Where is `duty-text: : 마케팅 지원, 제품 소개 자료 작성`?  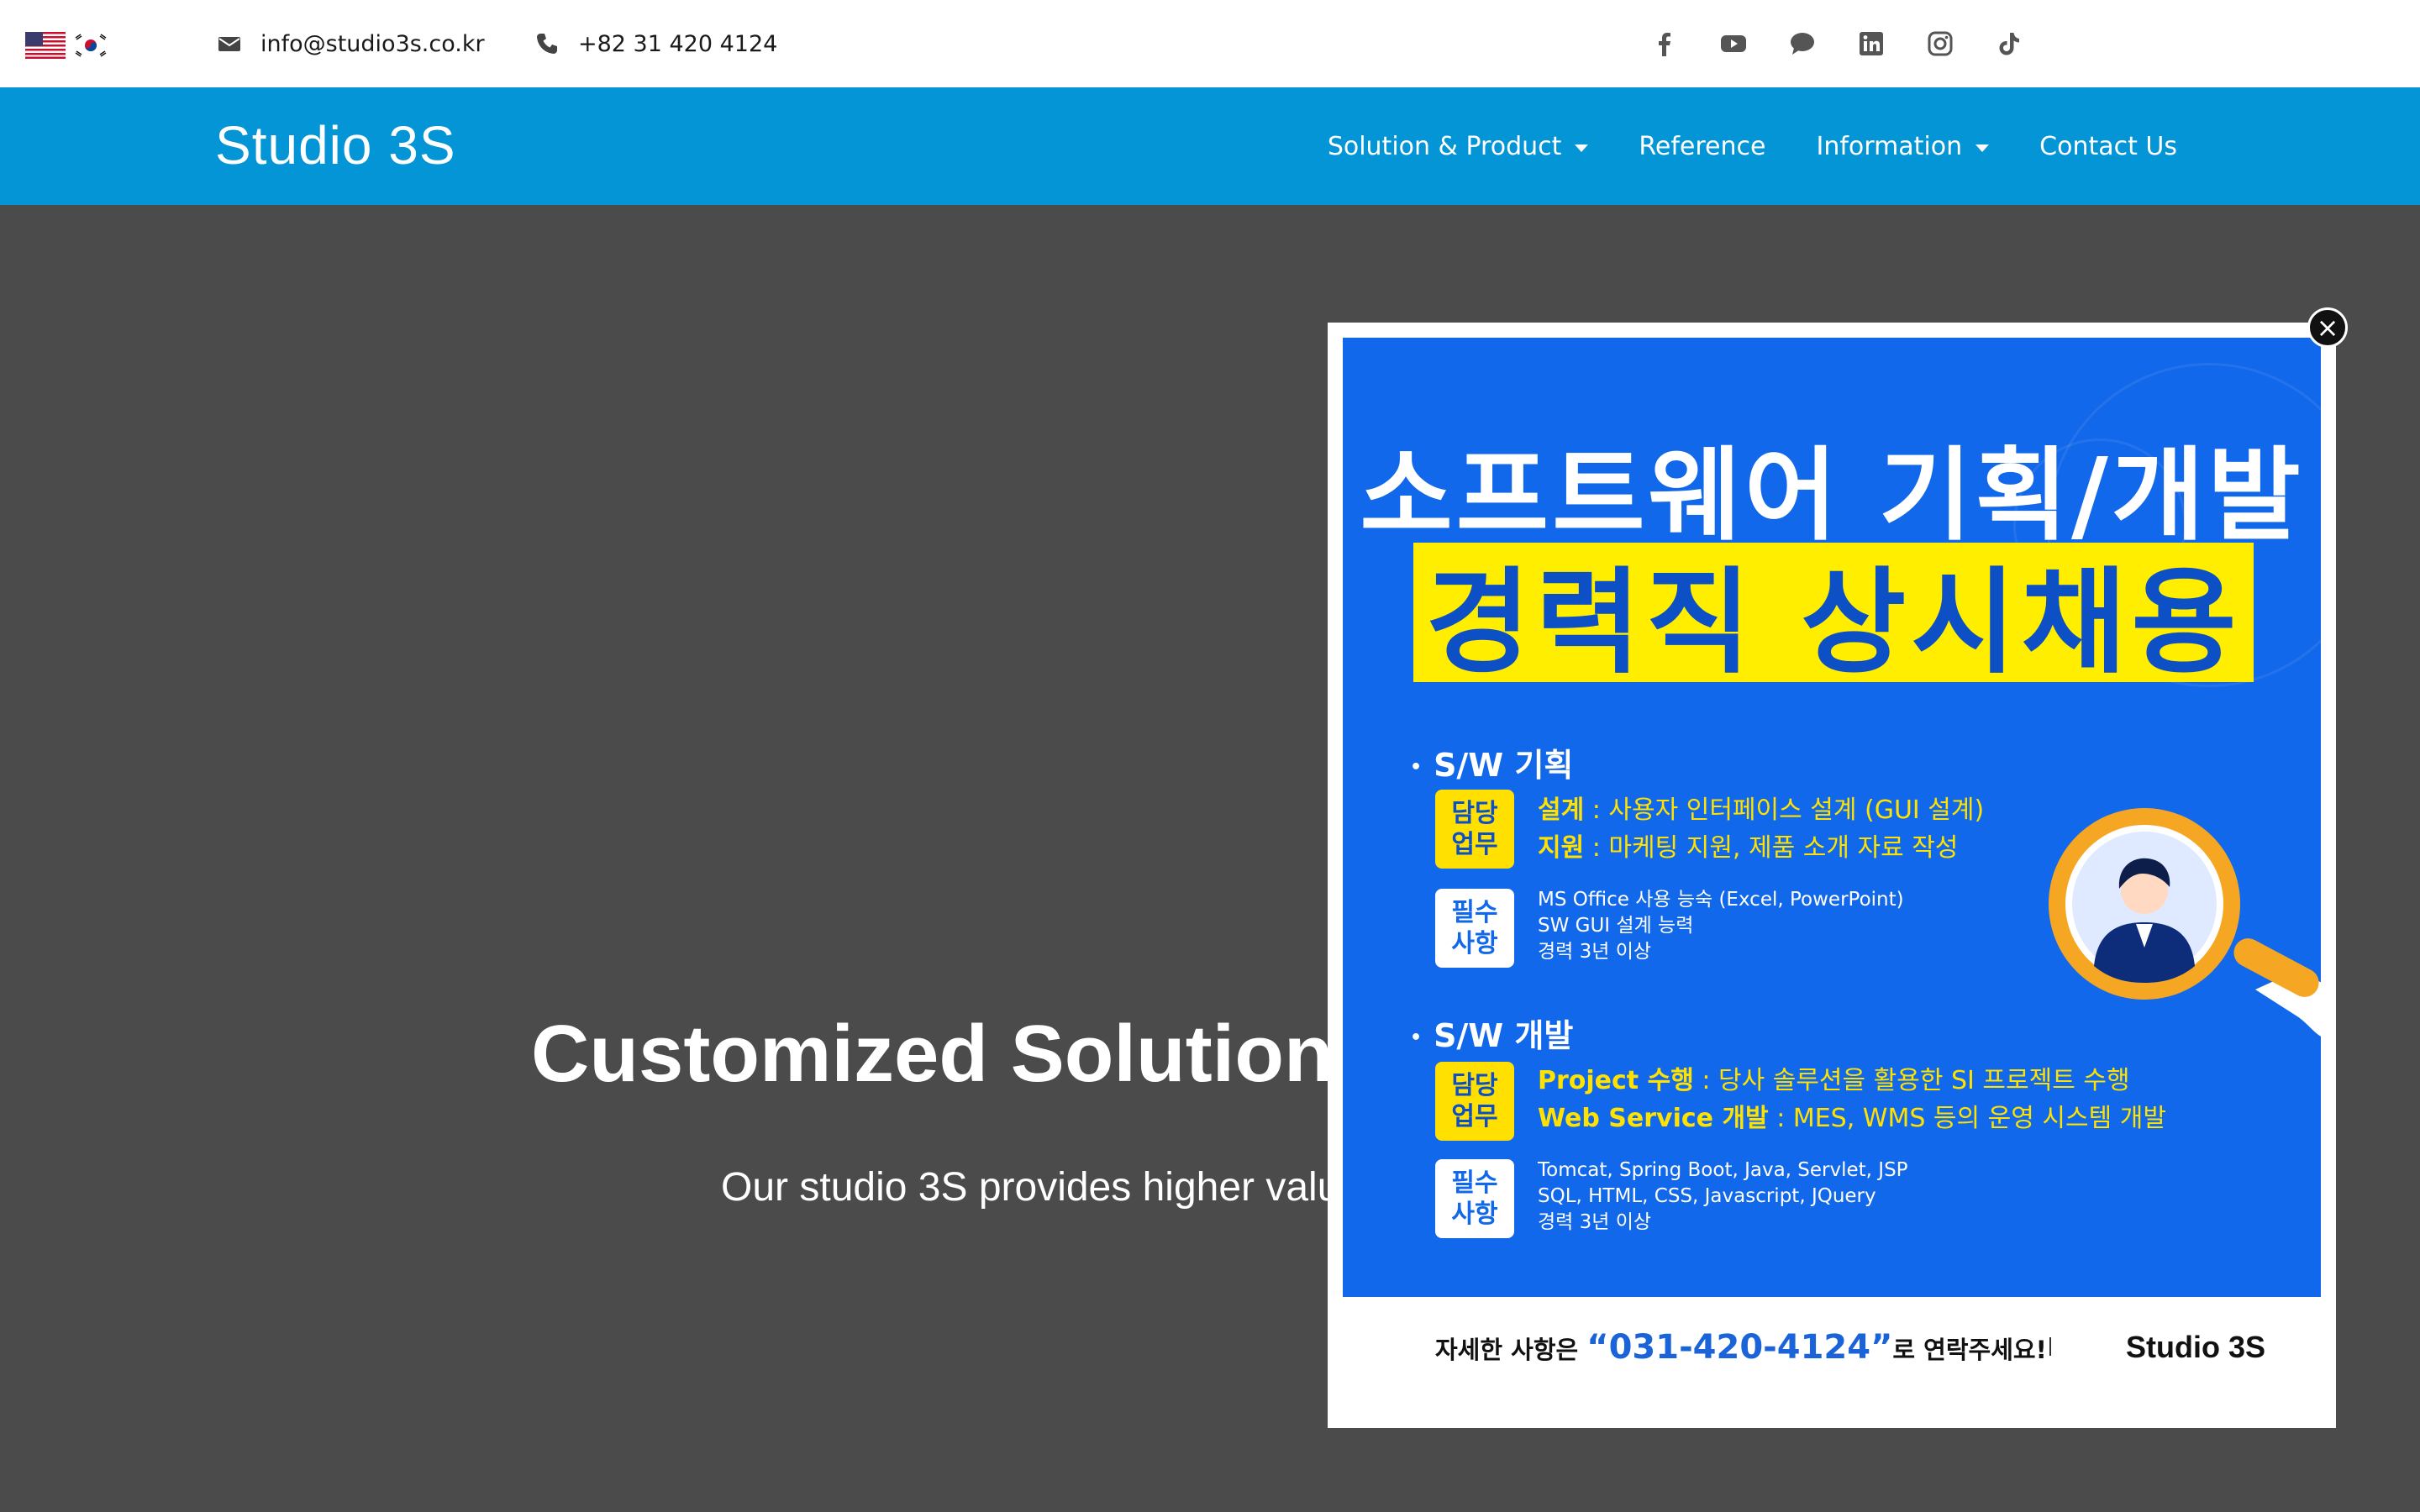
duty-text: : 마케팅 지원, 제품 소개 자료 작성 is located at coordinates (1771, 848).